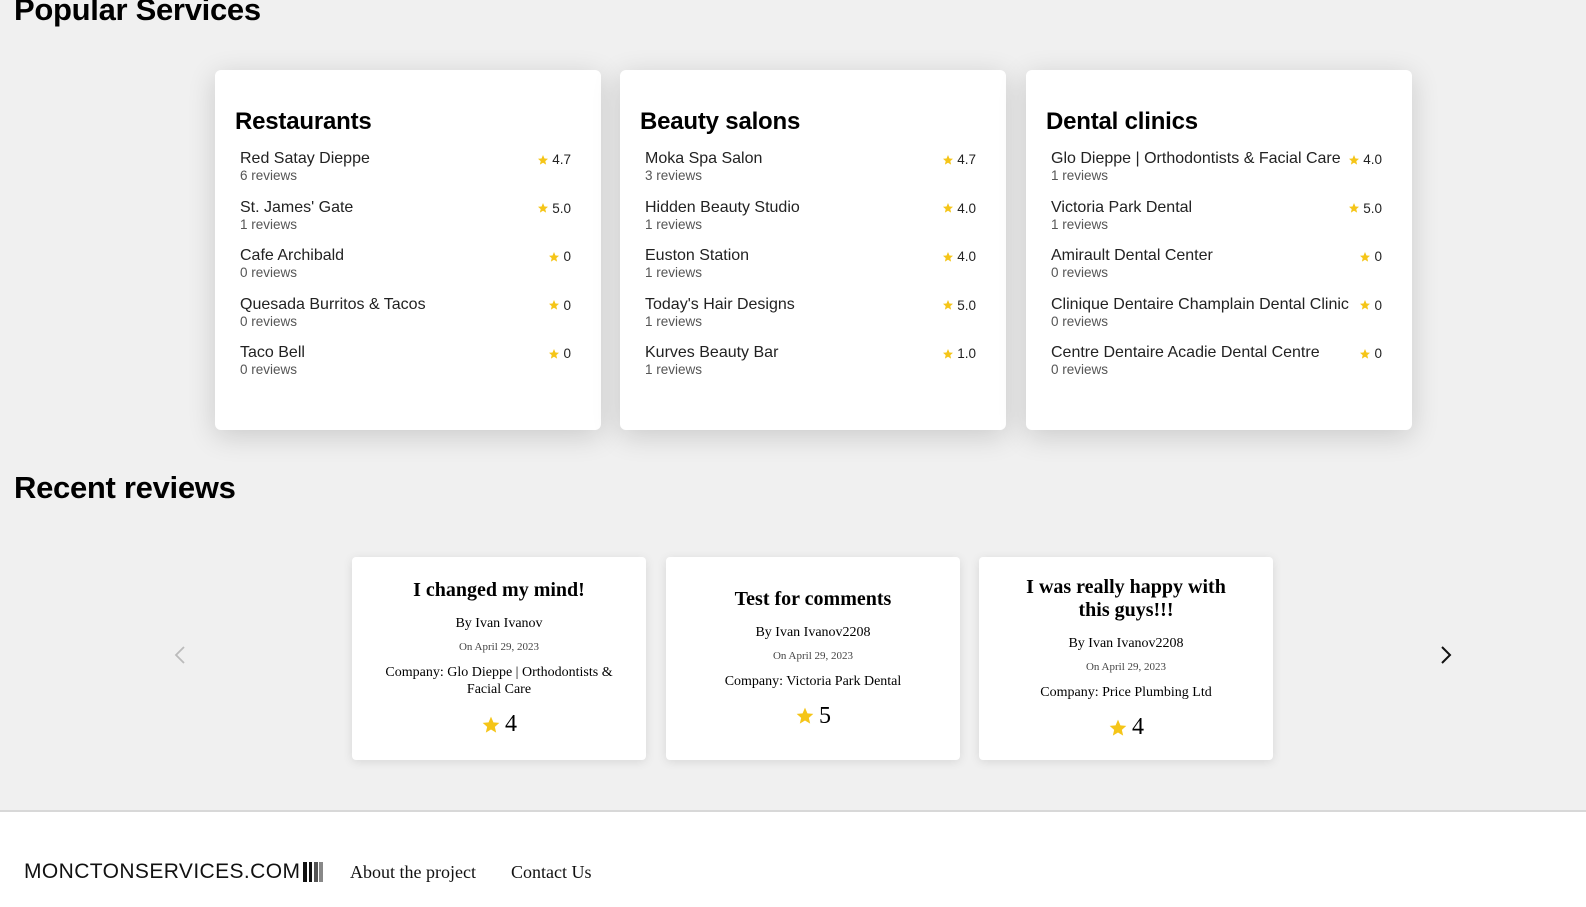 The height and width of the screenshot is (907, 1586). Describe the element at coordinates (408, 367) in the screenshot. I see `service-item: Taco Bell 0 reviews 0` at that location.